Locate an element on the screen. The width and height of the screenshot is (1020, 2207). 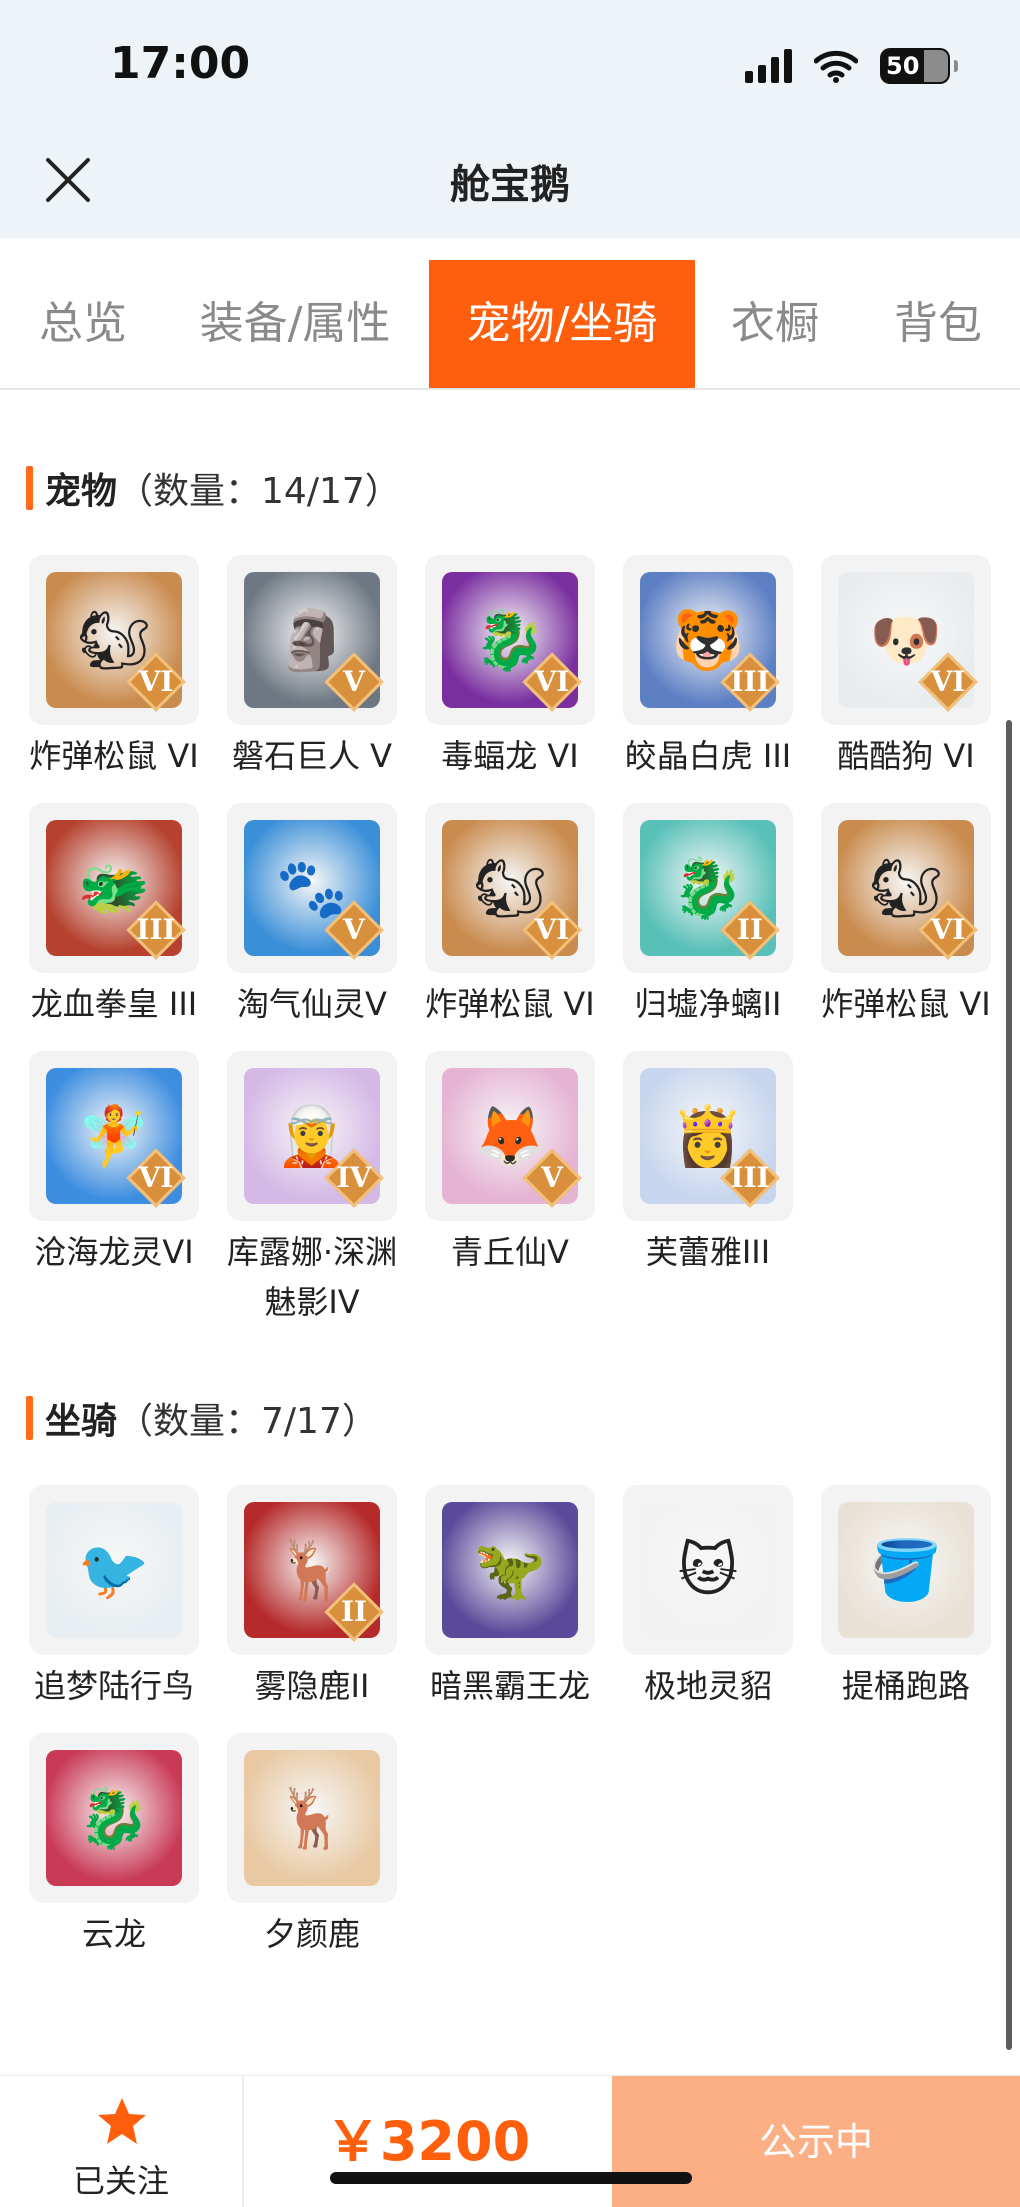
mount-item: 🦌 夕颜鹿 is located at coordinates (312, 1846).